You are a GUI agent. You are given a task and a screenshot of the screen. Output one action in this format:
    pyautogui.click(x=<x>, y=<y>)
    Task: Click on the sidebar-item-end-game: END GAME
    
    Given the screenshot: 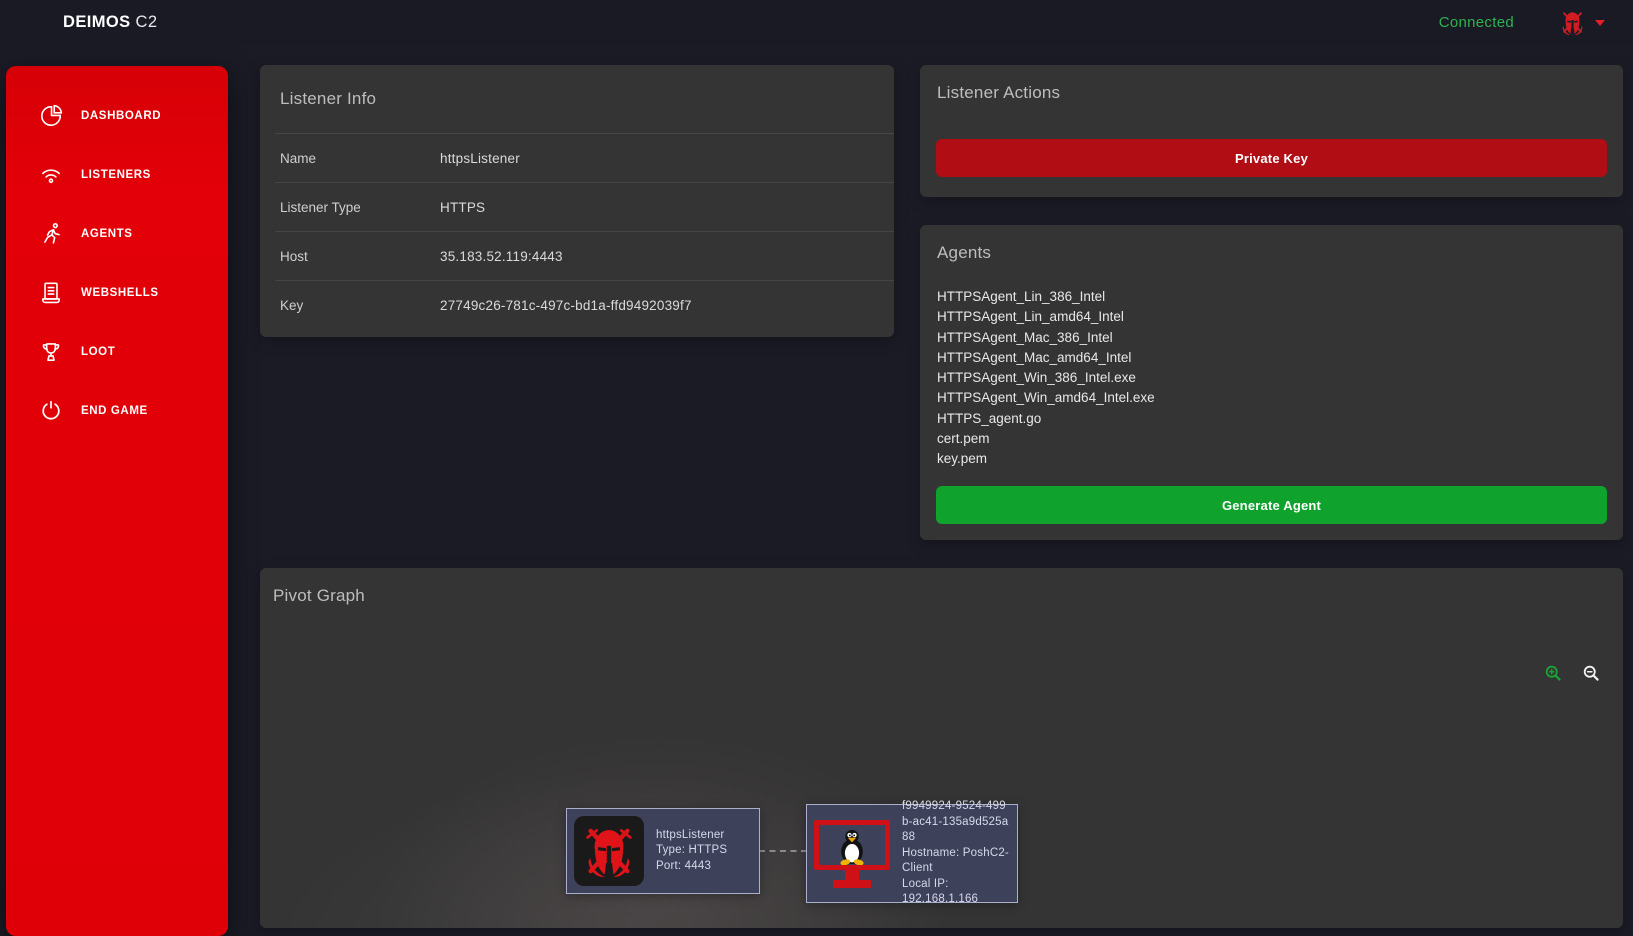 What is the action you would take?
    pyautogui.click(x=117, y=410)
    